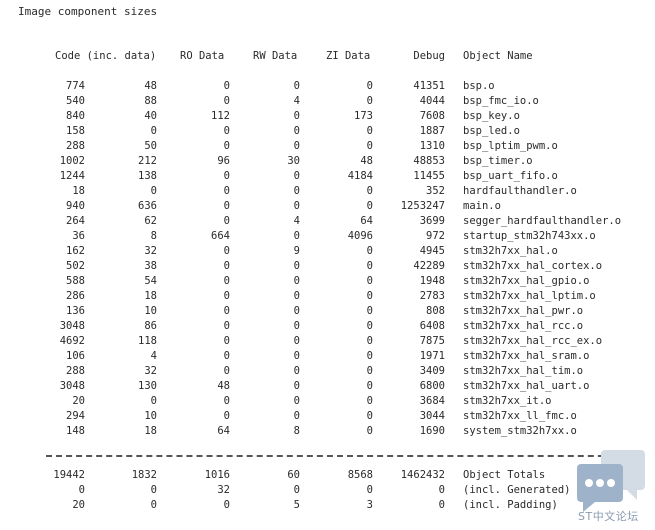 This screenshot has width=655, height=530. Describe the element at coordinates (327, 146) in the screenshot. I see `table-row: 288 50 0 0 0 1310 bsp_lptim_pwm.o` at that location.